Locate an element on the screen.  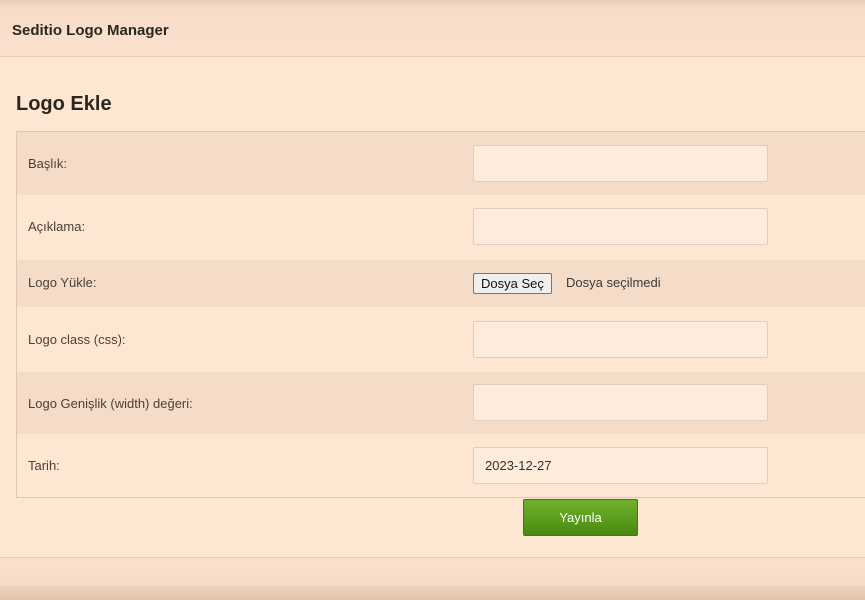
form-row-logo-width: Logo Genişlik (width) değeri: is located at coordinates (441, 403).